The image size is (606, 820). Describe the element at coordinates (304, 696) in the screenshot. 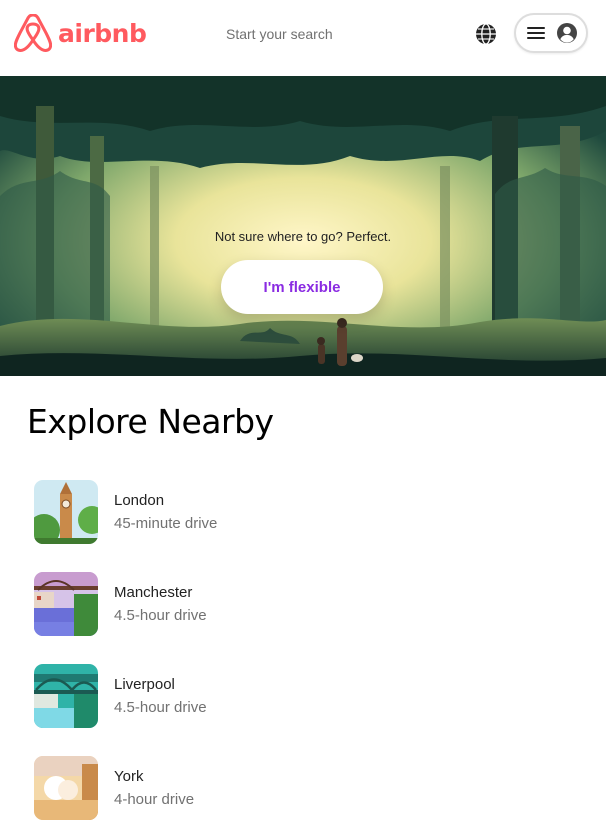

I see `list-item: Liverpool 4.5-hour drive` at that location.